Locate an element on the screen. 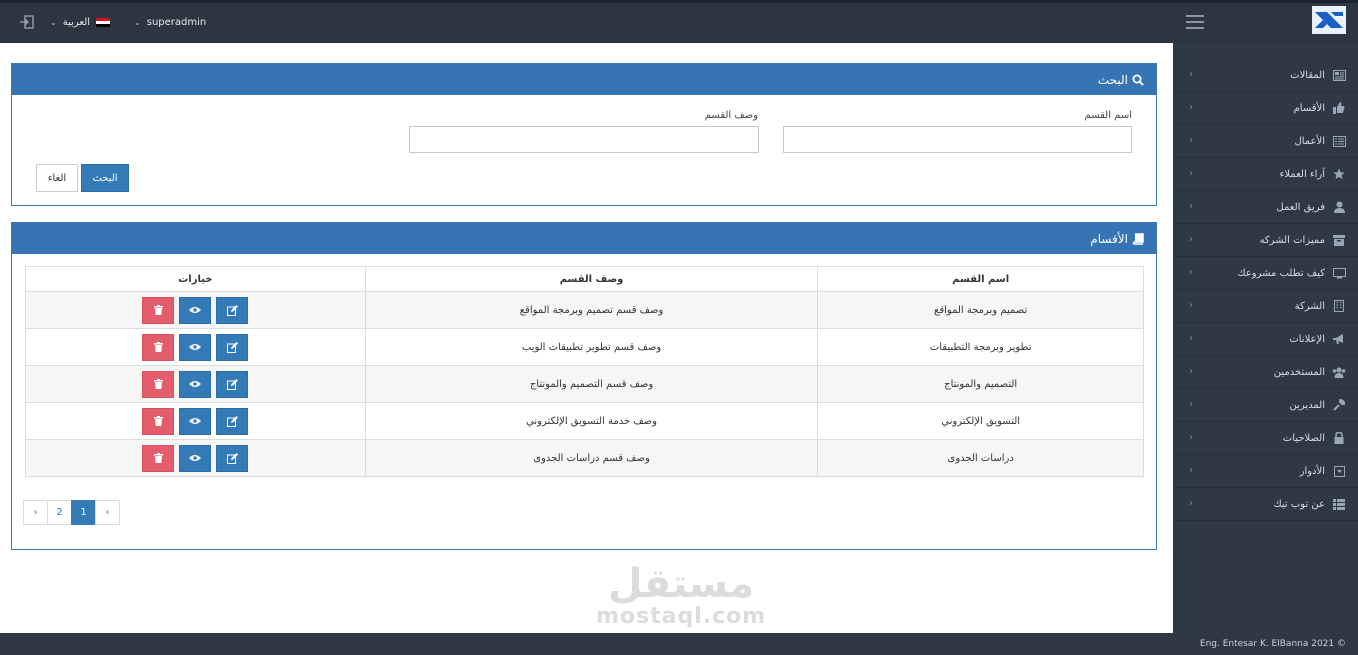 The width and height of the screenshot is (1358, 655). egypt-flag-icon is located at coordinates (103, 22).